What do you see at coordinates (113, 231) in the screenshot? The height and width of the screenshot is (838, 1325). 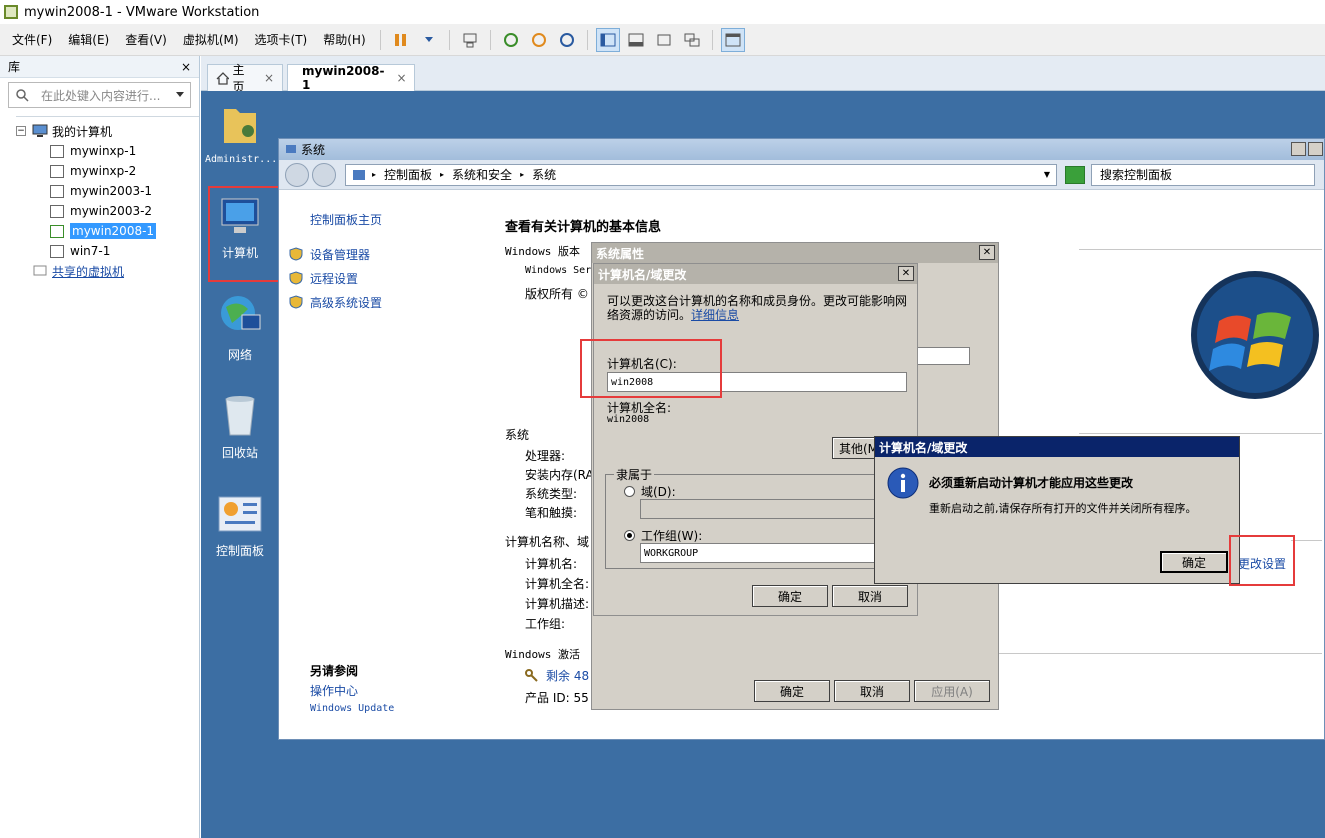 I see `tree-vm-label: mywin2008-1` at bounding box center [113, 231].